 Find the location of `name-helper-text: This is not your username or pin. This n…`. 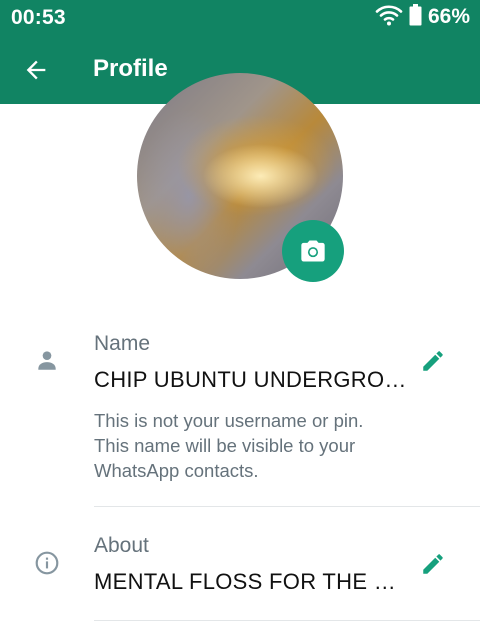

name-helper-text: This is not your username or pin. This n… is located at coordinates (264, 445).